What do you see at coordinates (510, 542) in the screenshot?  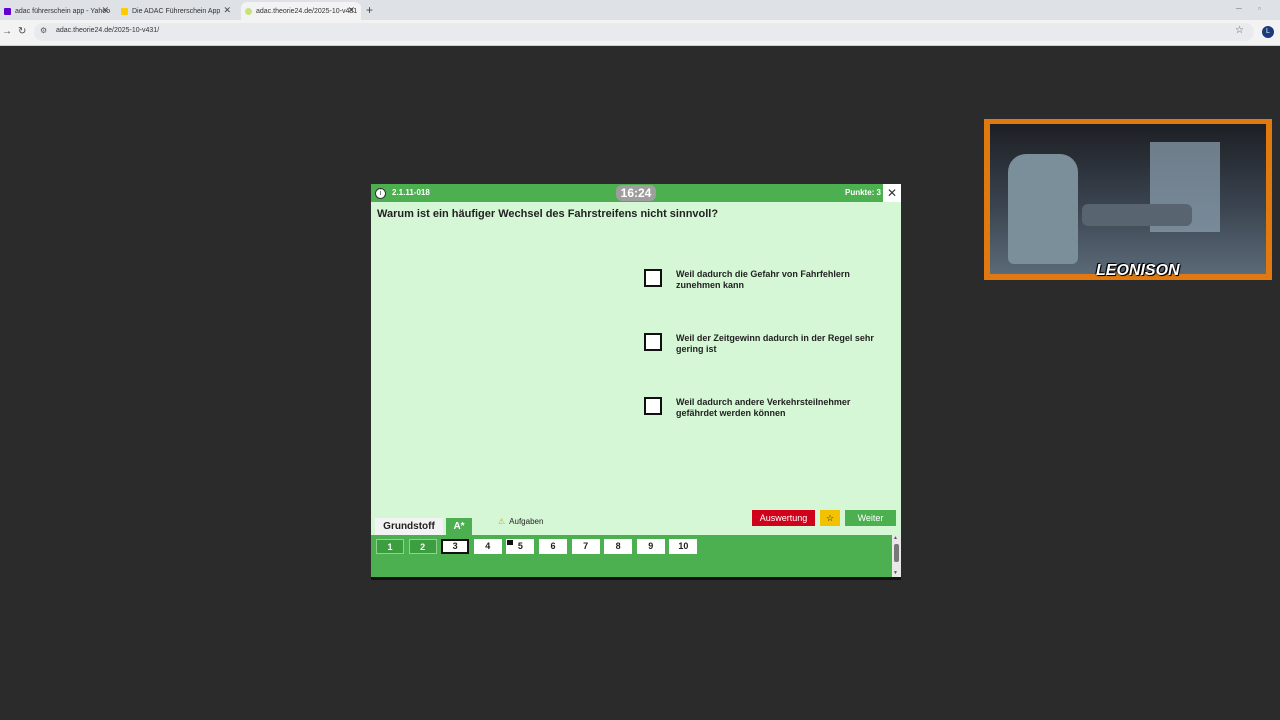 I see `flag-icon` at bounding box center [510, 542].